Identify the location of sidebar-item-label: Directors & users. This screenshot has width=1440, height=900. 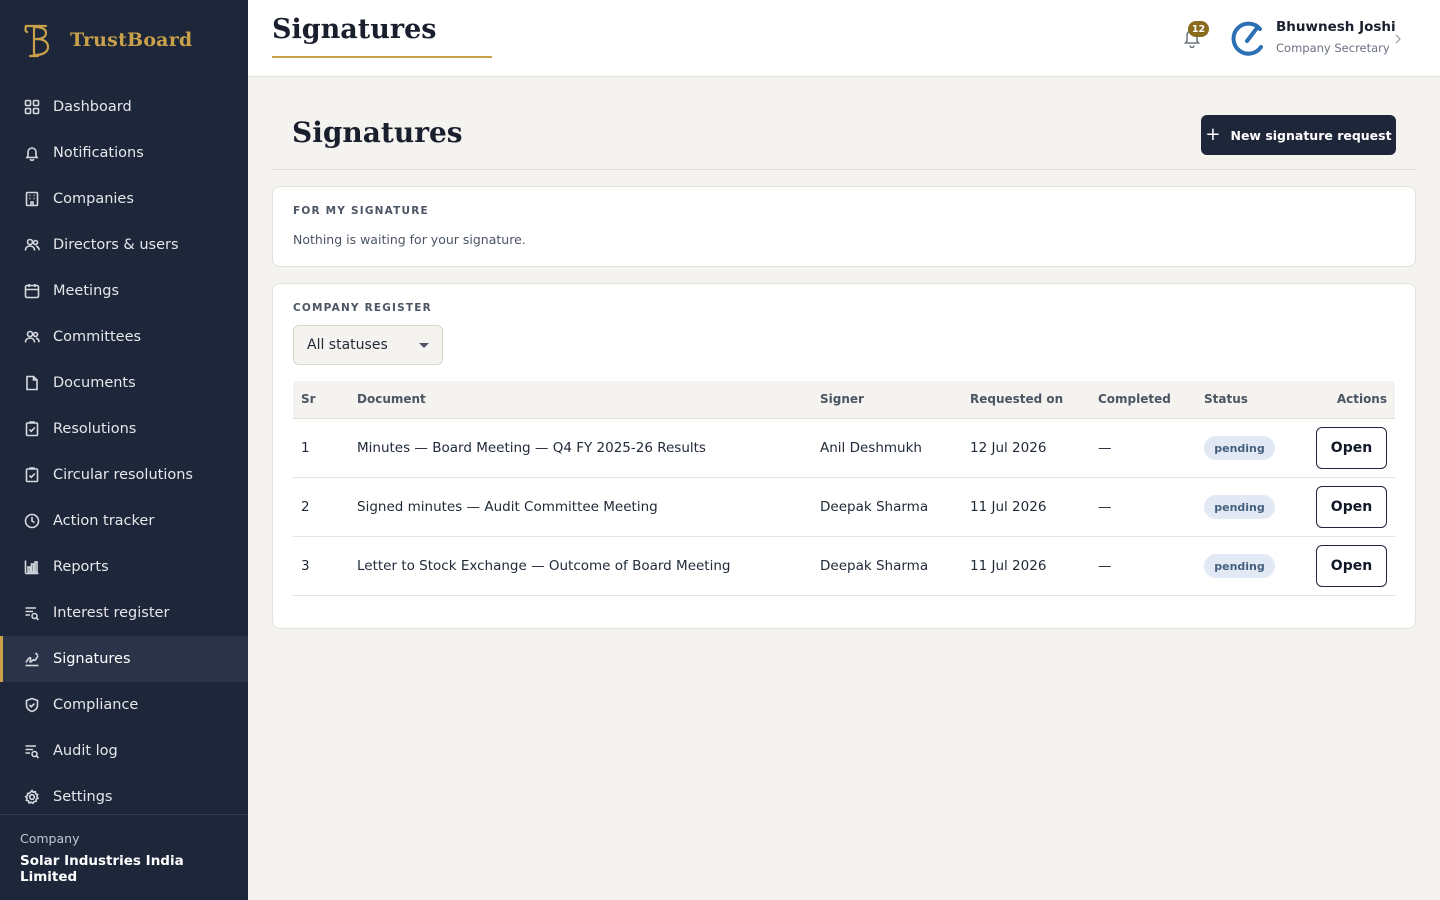
(116, 245).